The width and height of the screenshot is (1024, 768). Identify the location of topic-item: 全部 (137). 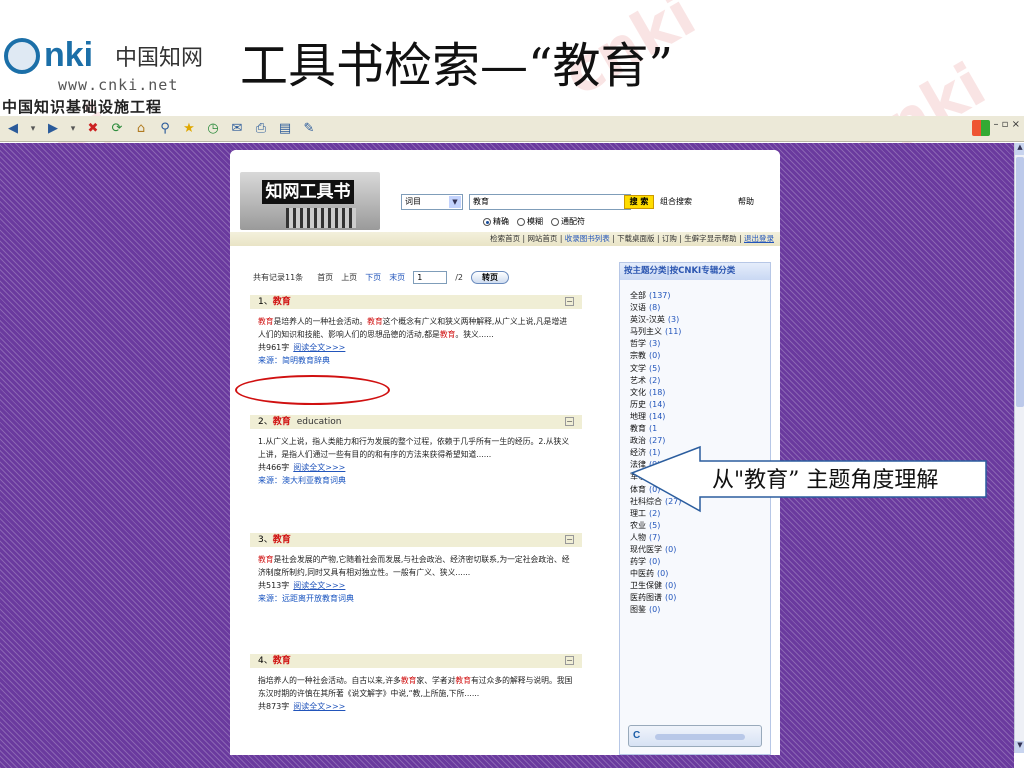
(700, 296).